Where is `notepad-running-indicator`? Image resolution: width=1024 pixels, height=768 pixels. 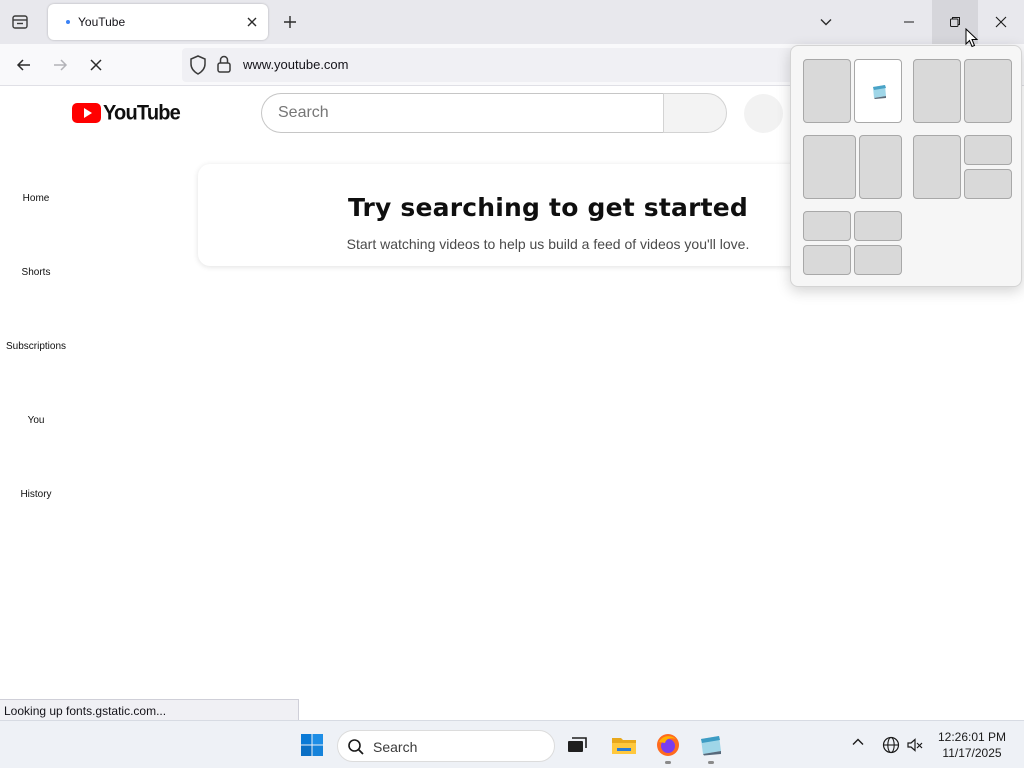 notepad-running-indicator is located at coordinates (711, 762).